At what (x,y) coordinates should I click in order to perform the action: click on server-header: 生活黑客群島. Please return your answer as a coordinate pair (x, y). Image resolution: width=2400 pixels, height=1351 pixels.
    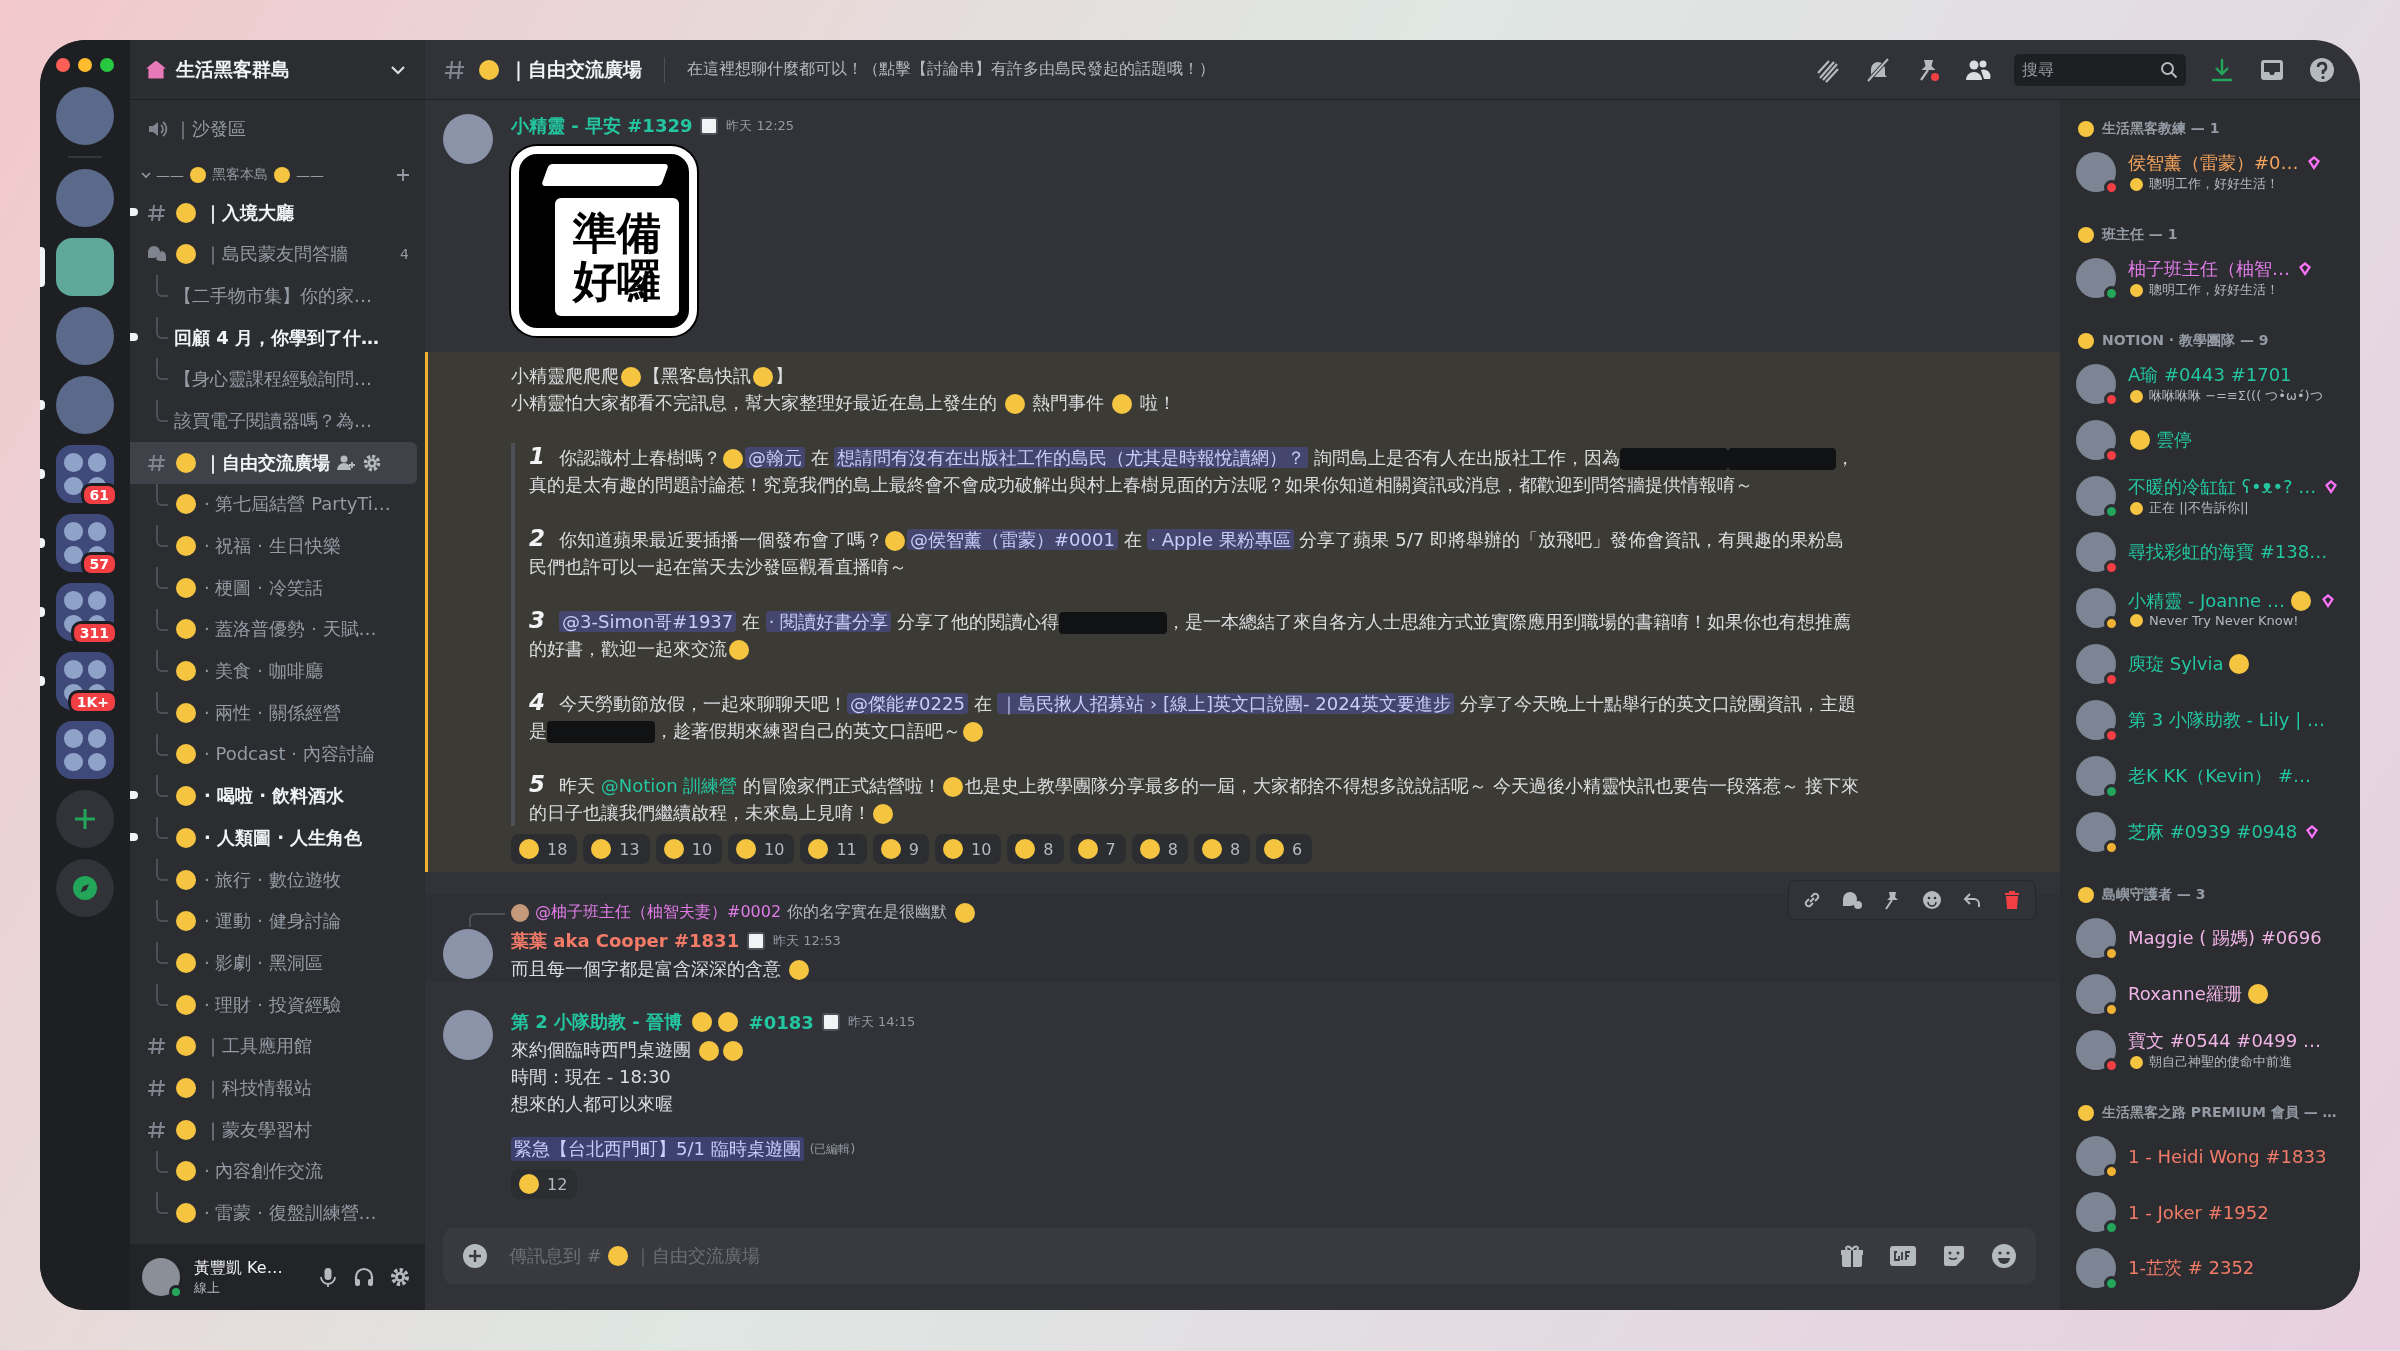
    Looking at the image, I should click on (277, 70).